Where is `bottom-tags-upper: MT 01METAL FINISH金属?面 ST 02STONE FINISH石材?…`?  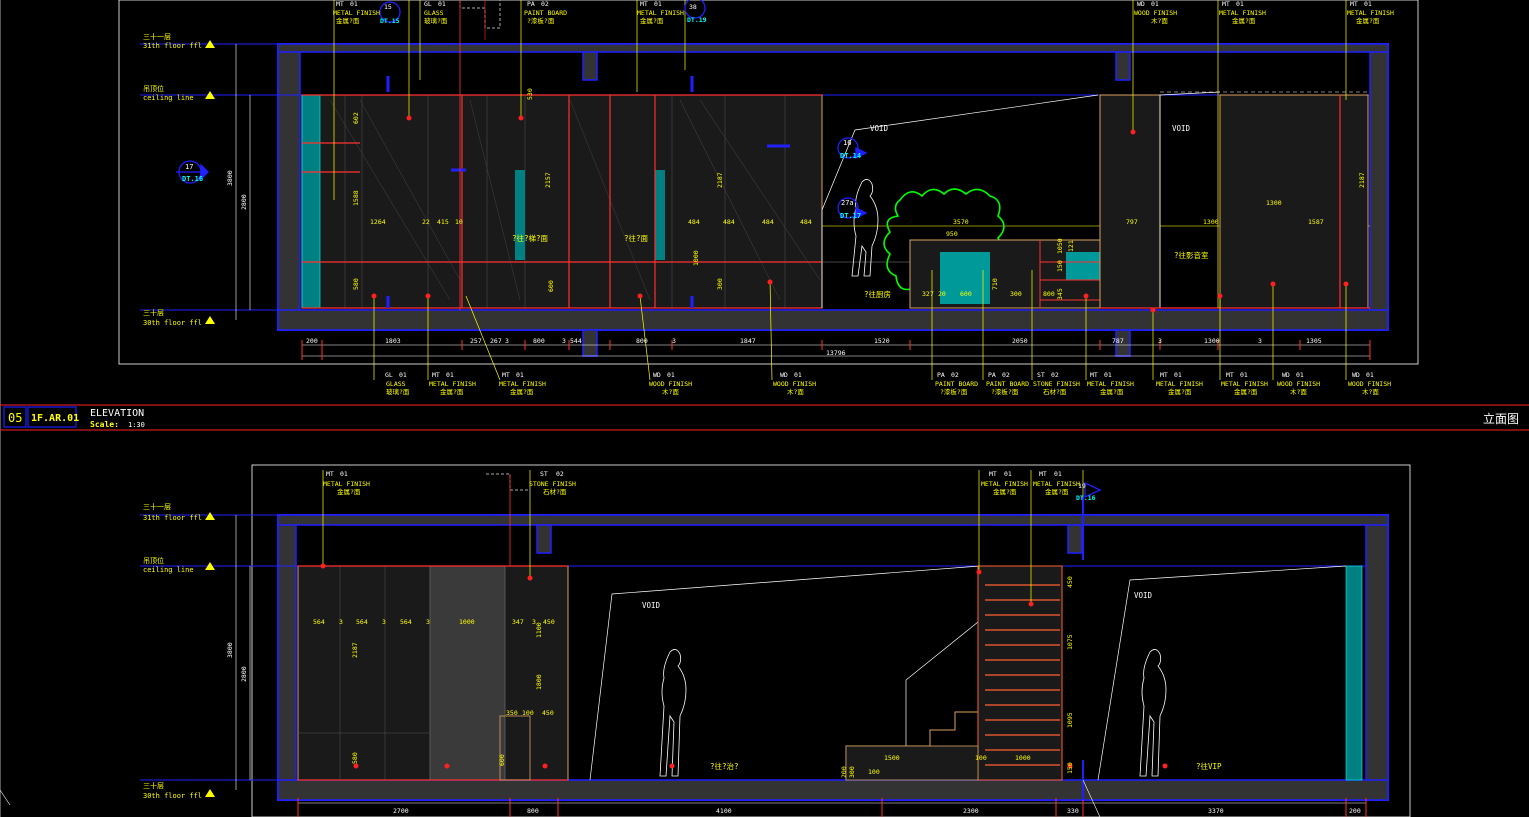
bottom-tags-upper: MT 01METAL FINISH金属?面 ST 02STONE FINISH石材?… is located at coordinates (709, 486).